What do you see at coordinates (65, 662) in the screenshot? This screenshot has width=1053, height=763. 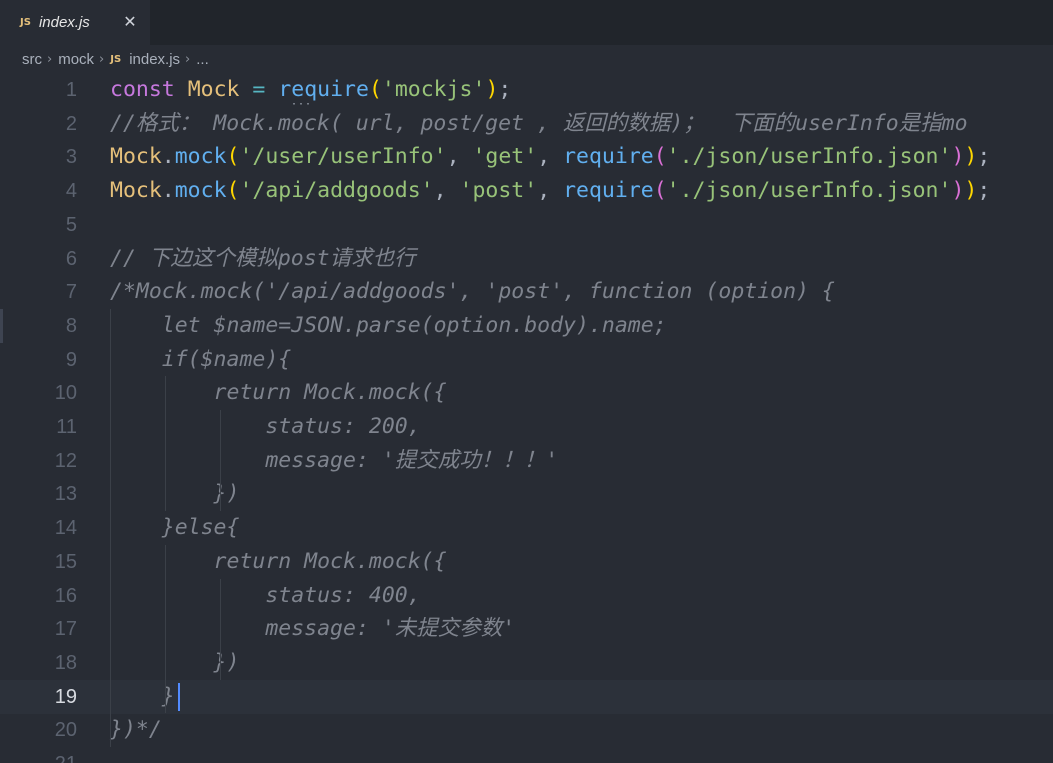 I see `line-number: 18` at bounding box center [65, 662].